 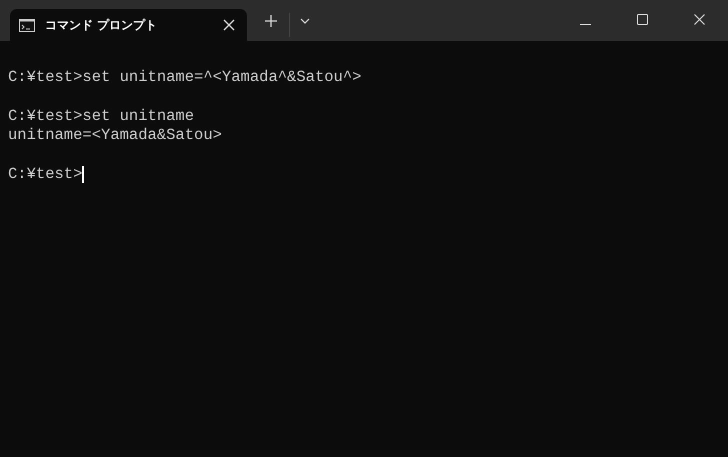 I want to click on dropdown-icon, so click(x=305, y=21).